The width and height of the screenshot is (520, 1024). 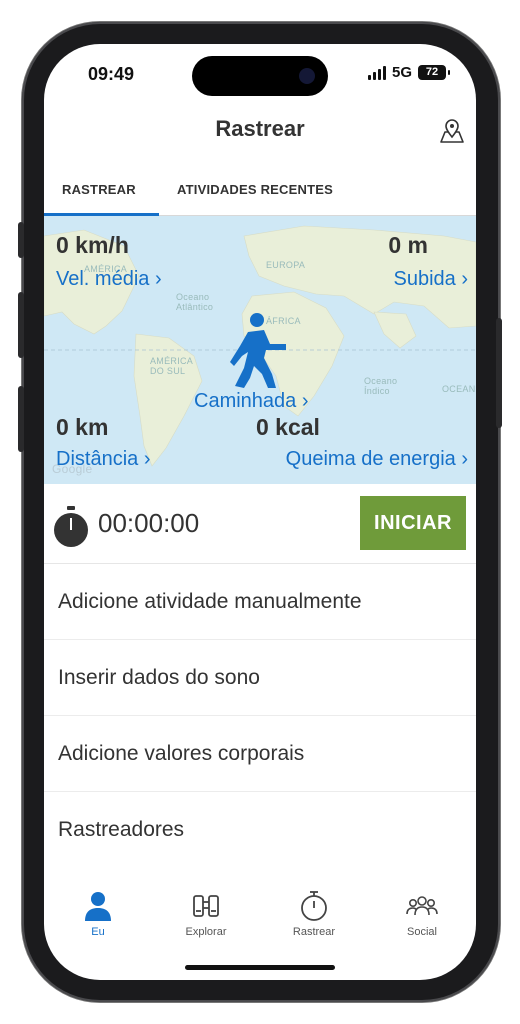 I want to click on action-button, so click(x=21, y=240).